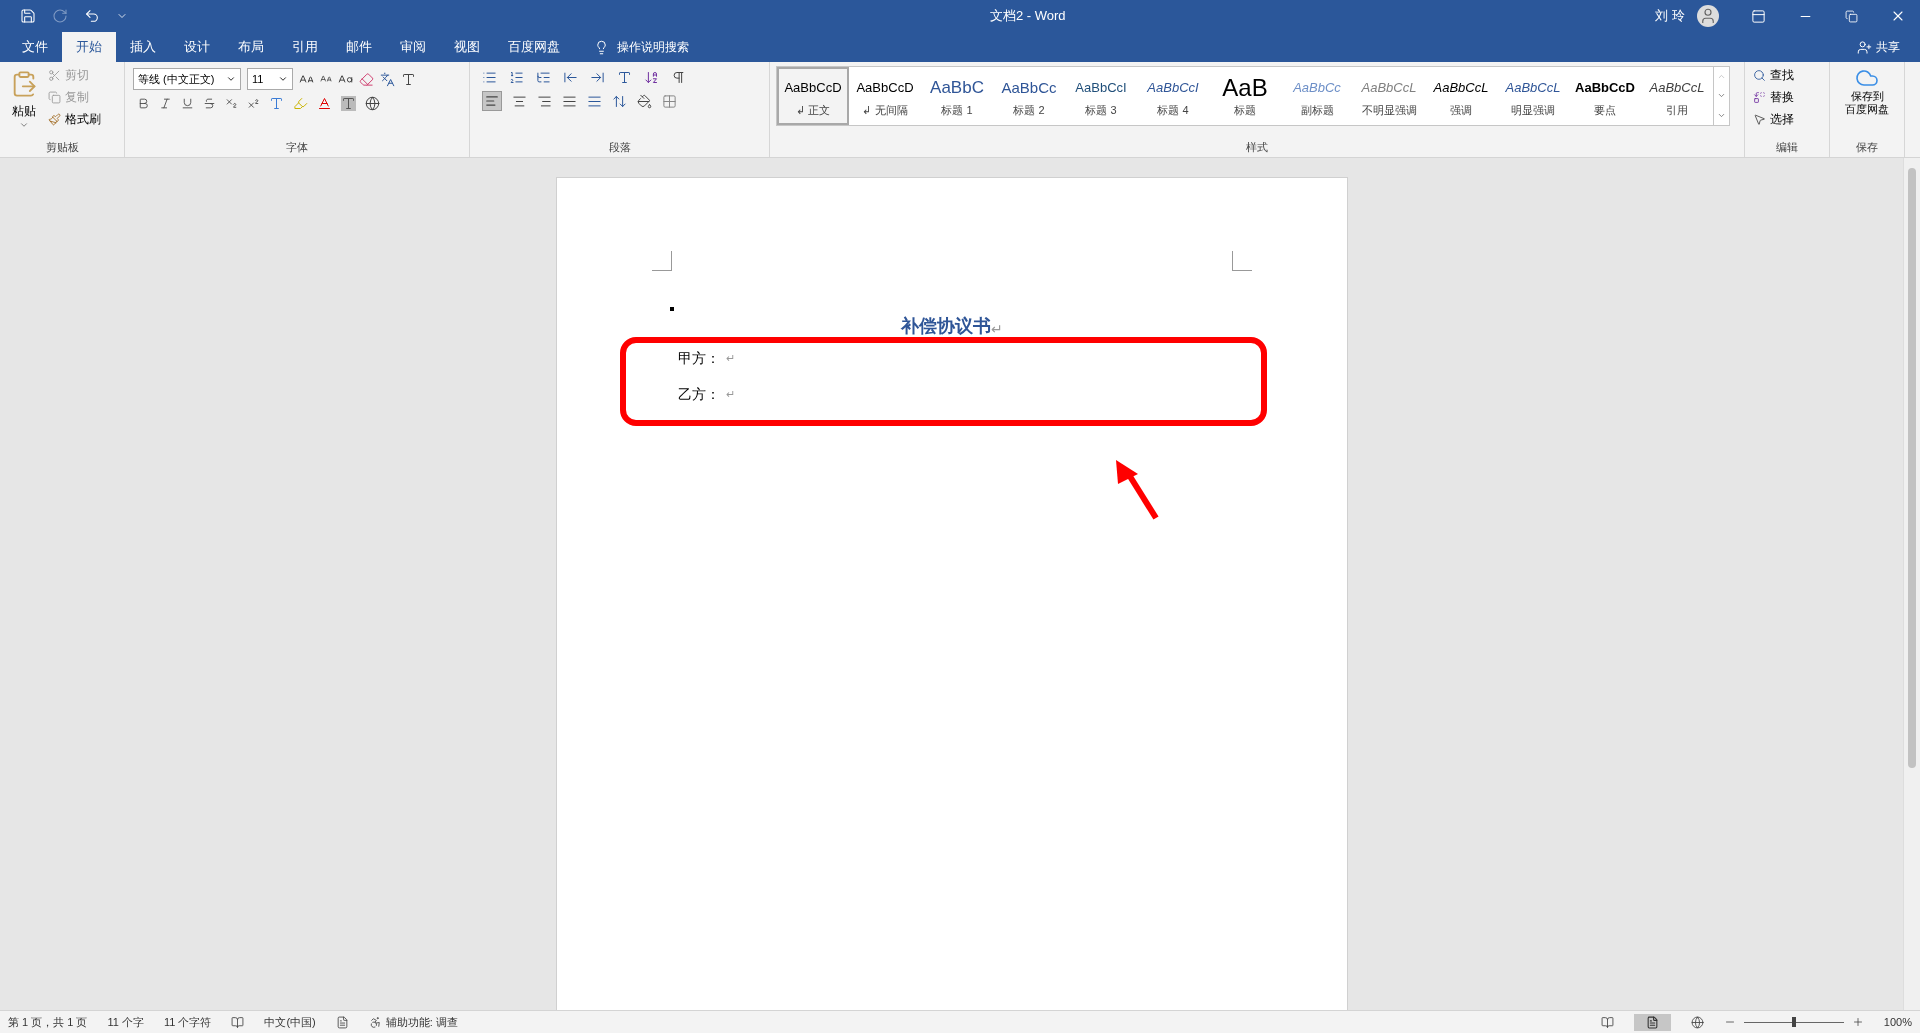 This screenshot has height=1033, width=1920. What do you see at coordinates (1911, 584) in the screenshot?
I see `vertical-scrollbar` at bounding box center [1911, 584].